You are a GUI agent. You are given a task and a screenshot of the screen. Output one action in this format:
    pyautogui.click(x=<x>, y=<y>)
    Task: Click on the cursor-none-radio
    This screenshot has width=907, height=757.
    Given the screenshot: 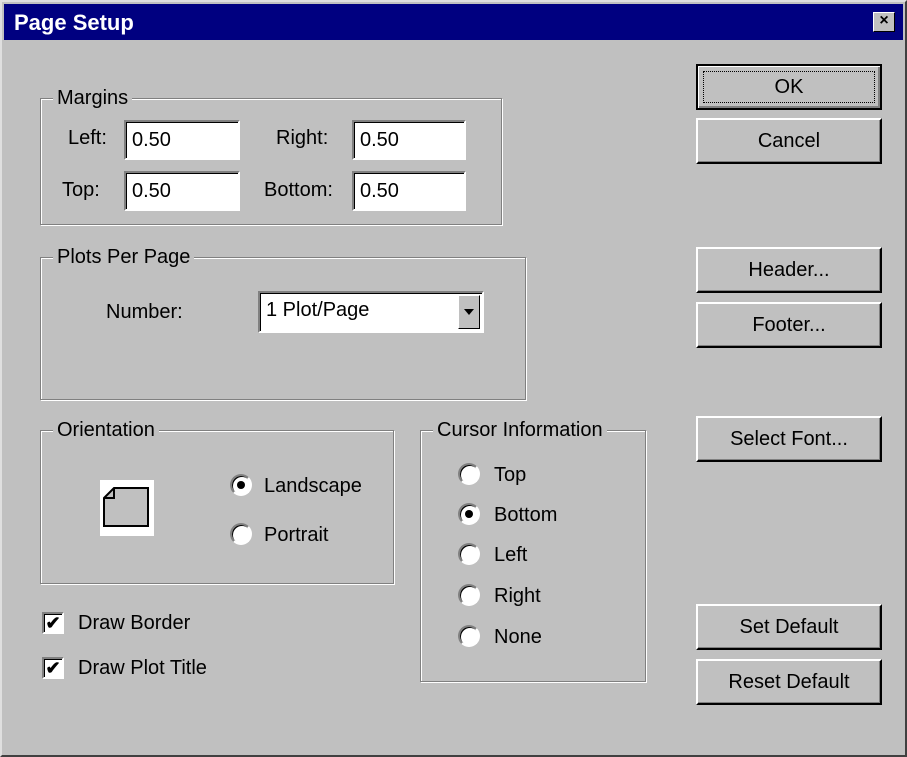 What is the action you would take?
    pyautogui.click(x=469, y=636)
    